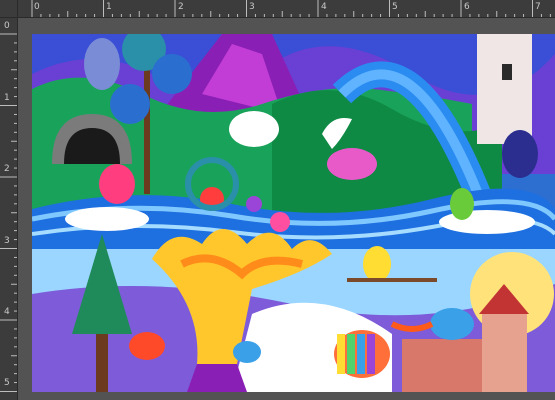 The width and height of the screenshot is (555, 400). What do you see at coordinates (252, 7) in the screenshot?
I see `ruler-label-3: 3` at bounding box center [252, 7].